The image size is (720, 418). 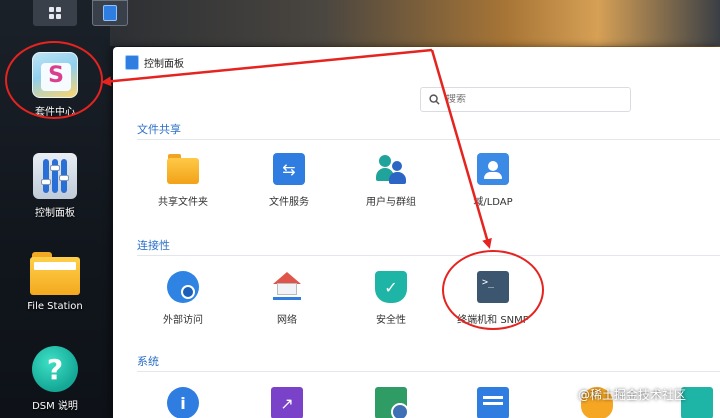 What do you see at coordinates (632, 395) in the screenshot?
I see `watermark: @稀土掘金技术社区` at bounding box center [632, 395].